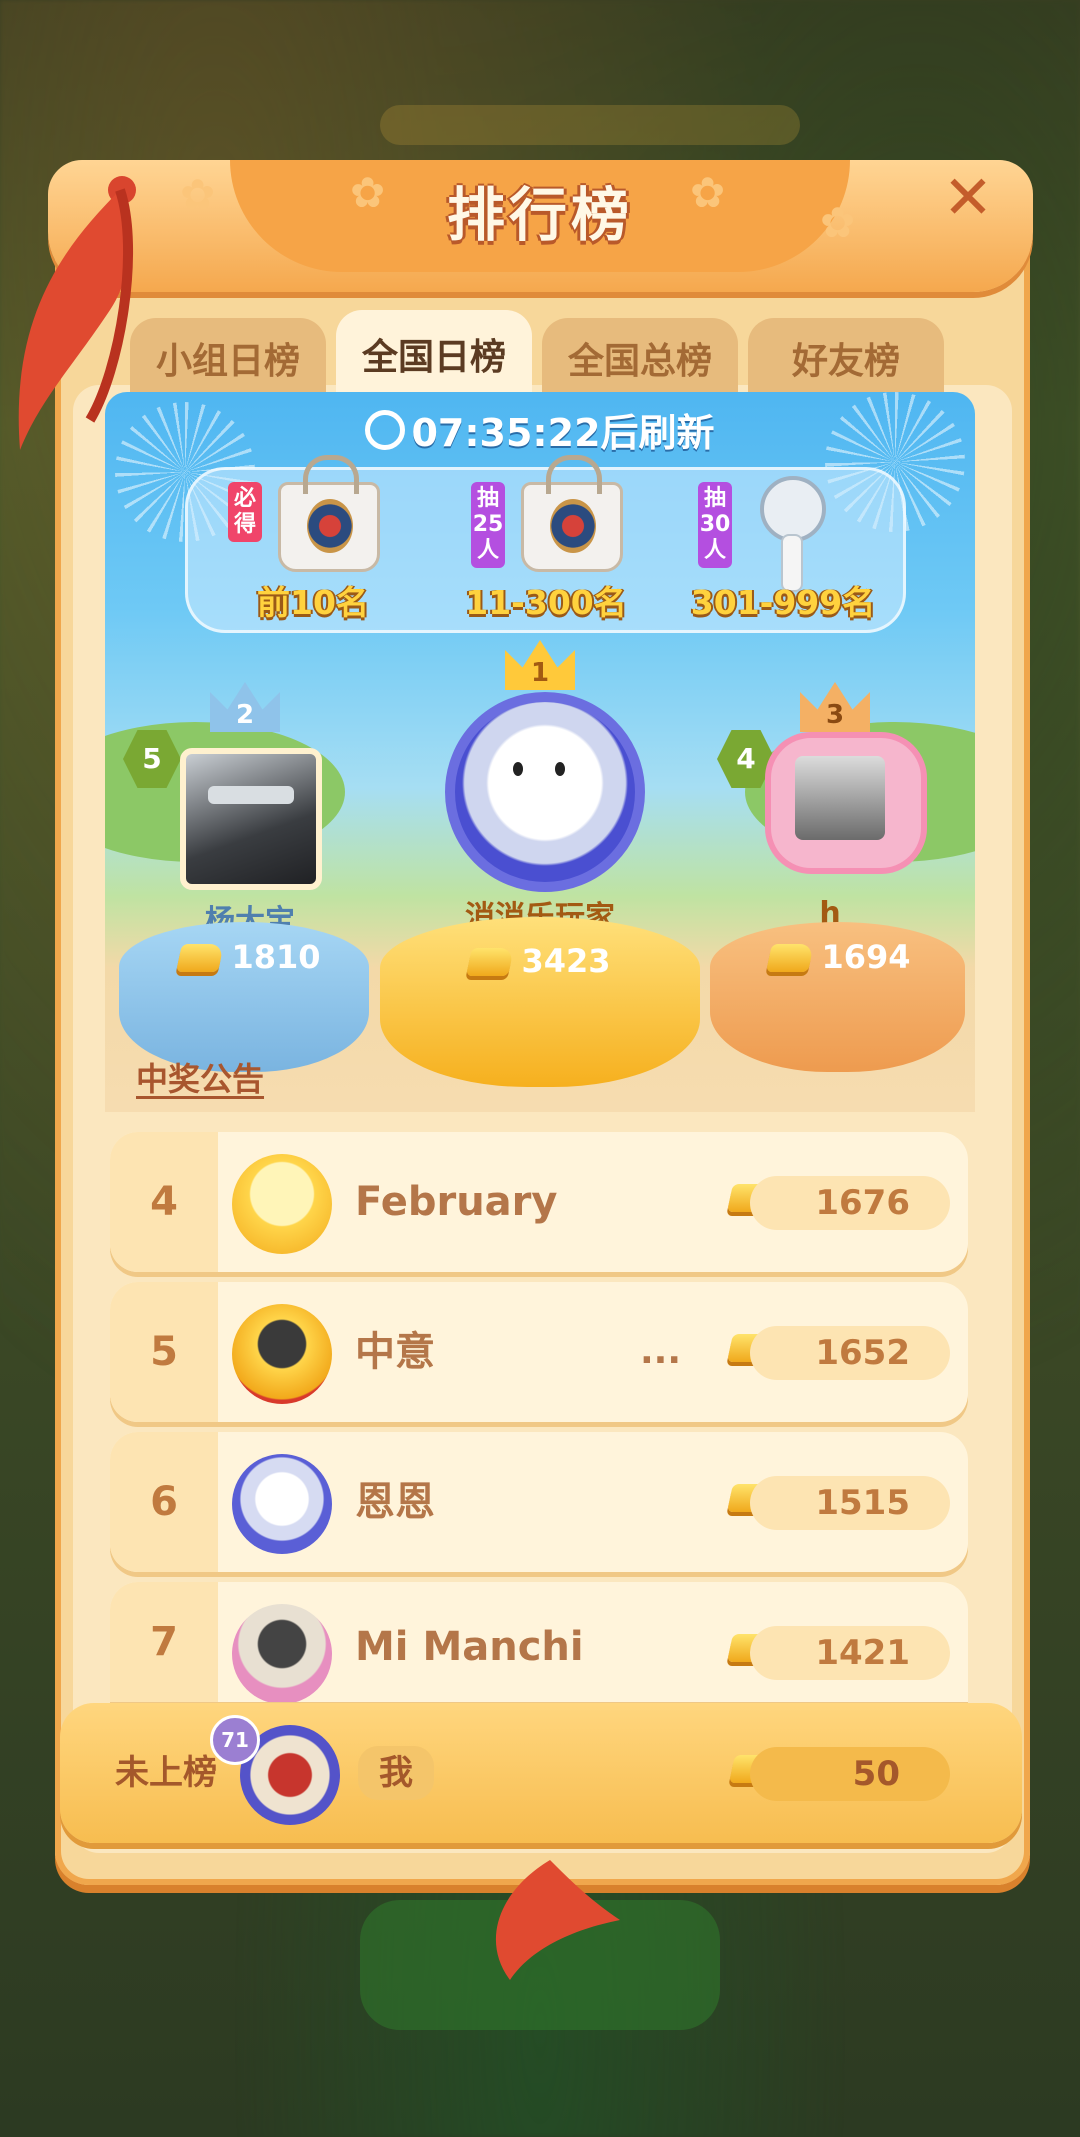 This screenshot has height=2137, width=1080. Describe the element at coordinates (850, 1774) in the screenshot. I see `my-score: 50` at that location.